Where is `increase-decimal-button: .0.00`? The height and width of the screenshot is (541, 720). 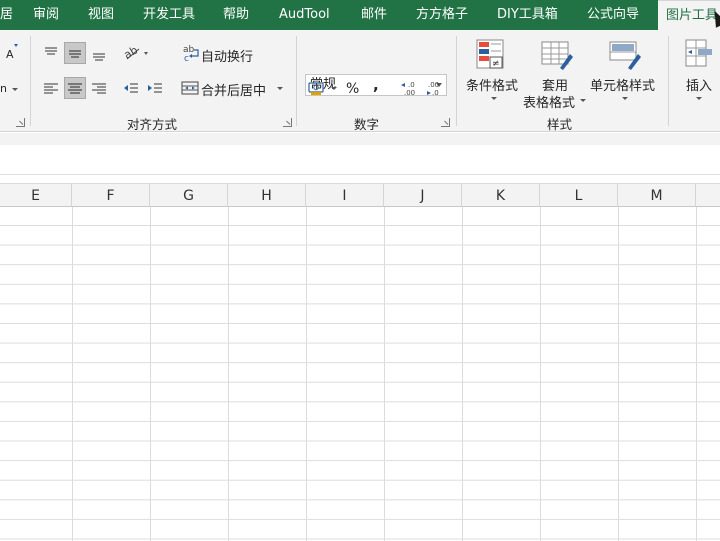
increase-decimal-button: .0.00 is located at coordinates (409, 88).